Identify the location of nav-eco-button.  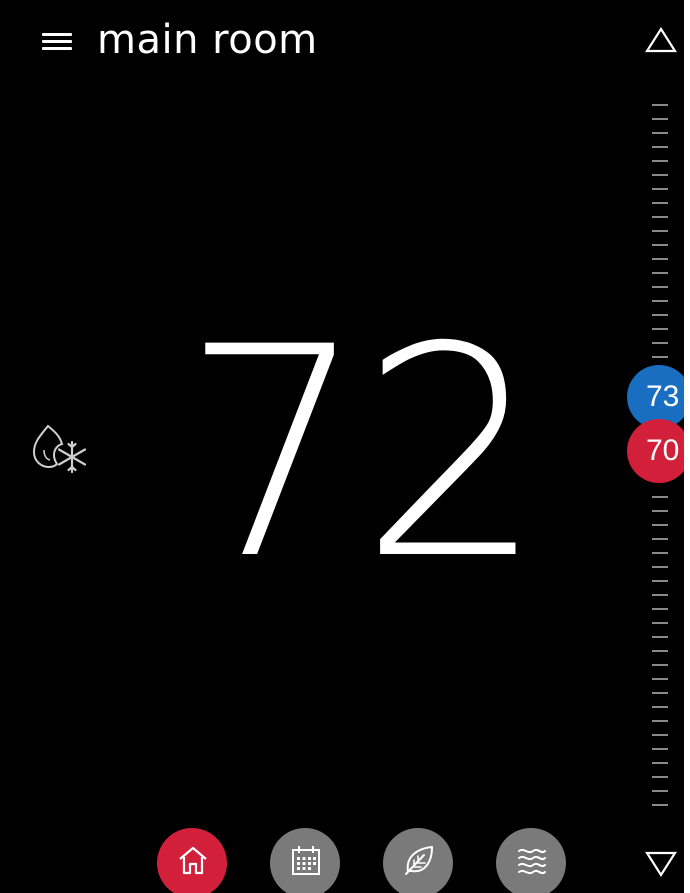
(418, 860).